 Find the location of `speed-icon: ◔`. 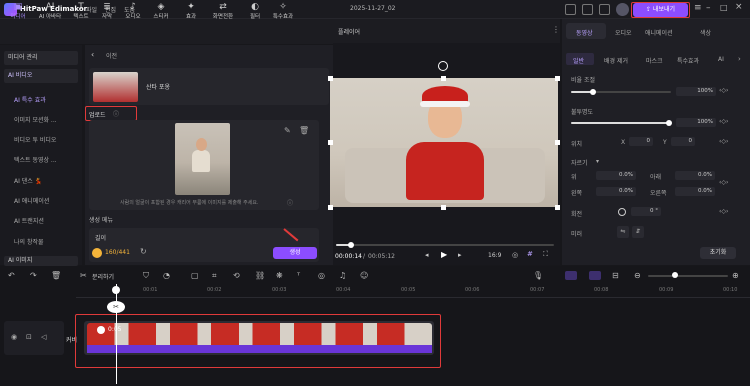

speed-icon: ◔ is located at coordinates (166, 275).